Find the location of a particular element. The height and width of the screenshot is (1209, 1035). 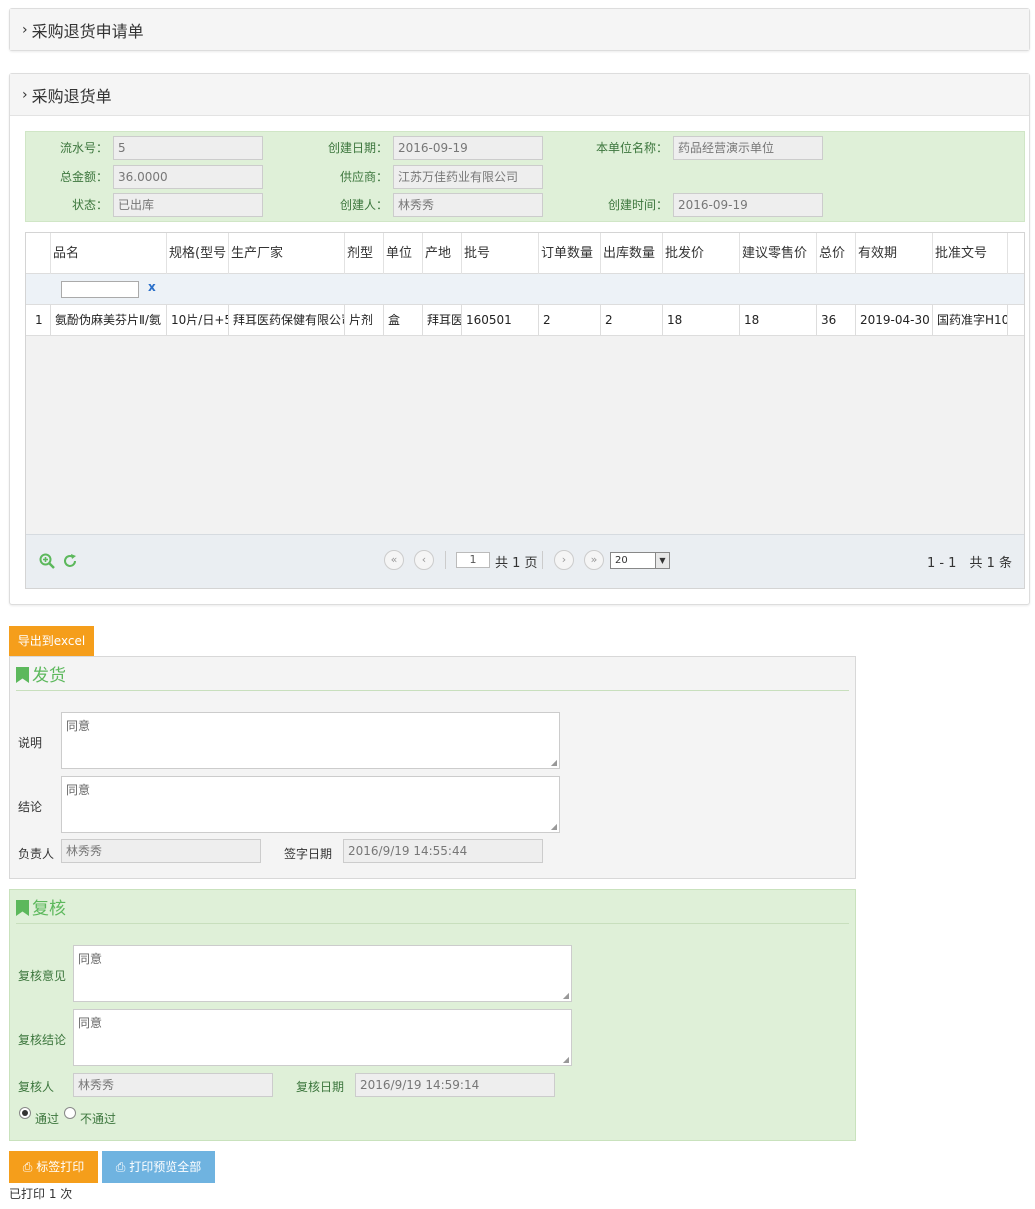

zoom-in-icon is located at coordinates (47, 561).